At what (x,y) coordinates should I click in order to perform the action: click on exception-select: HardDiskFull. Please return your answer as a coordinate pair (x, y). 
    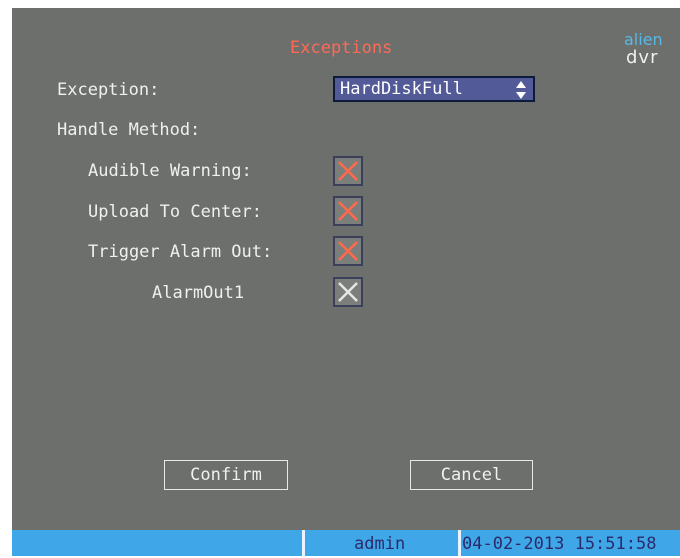
    Looking at the image, I should click on (434, 89).